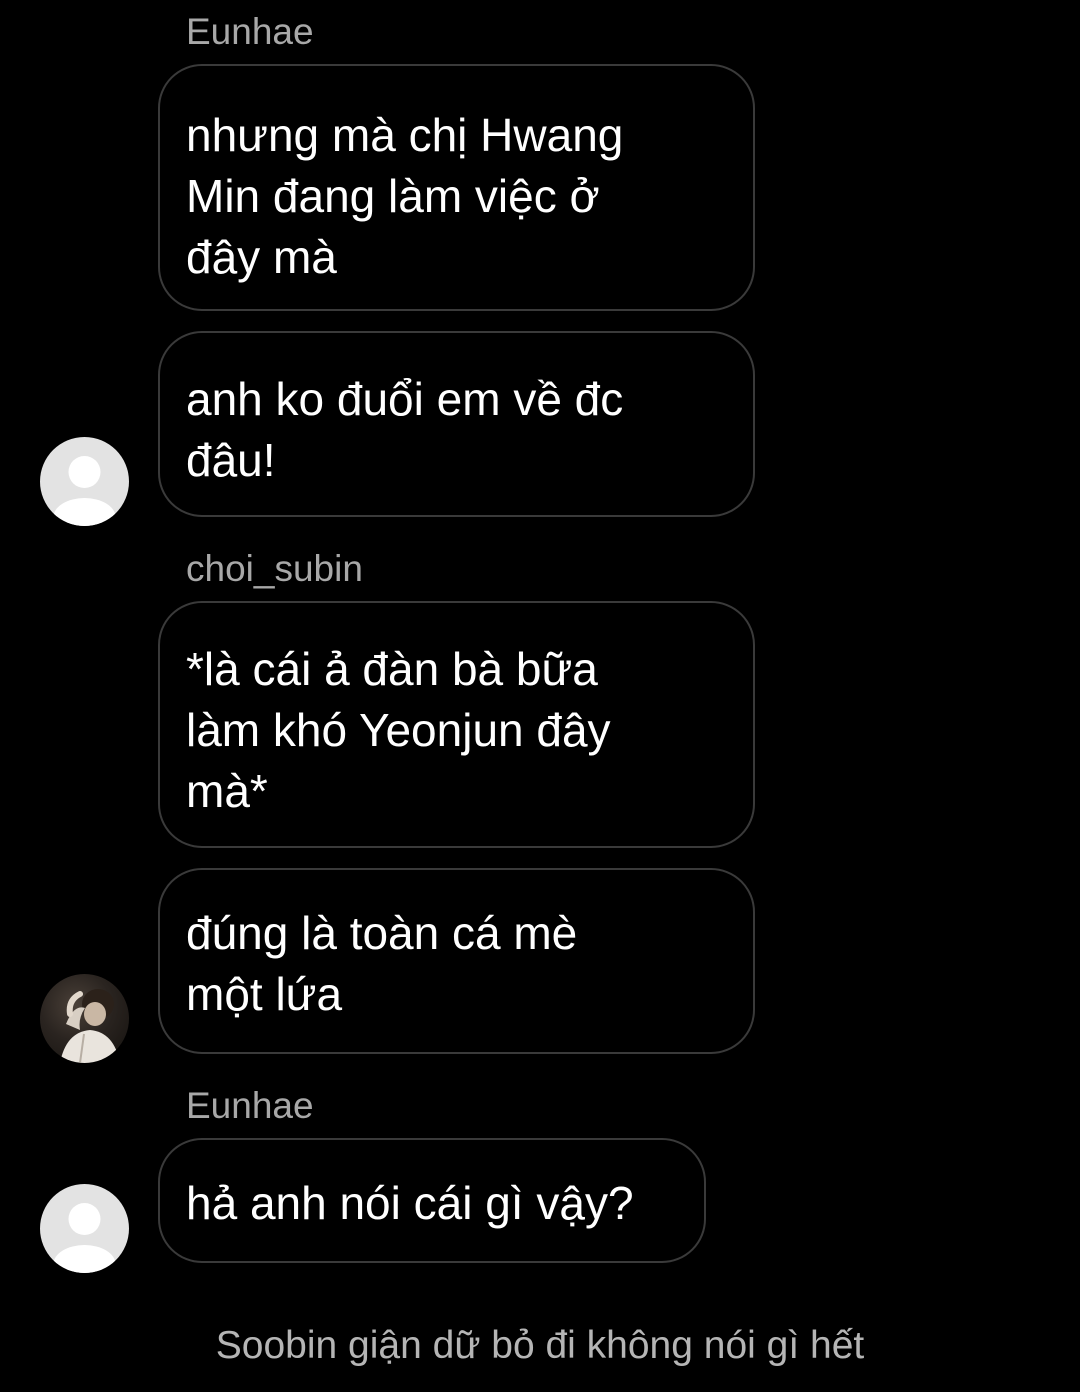  Describe the element at coordinates (405, 135) in the screenshot. I see `message-line: nhưng mà chị Hwang` at that location.